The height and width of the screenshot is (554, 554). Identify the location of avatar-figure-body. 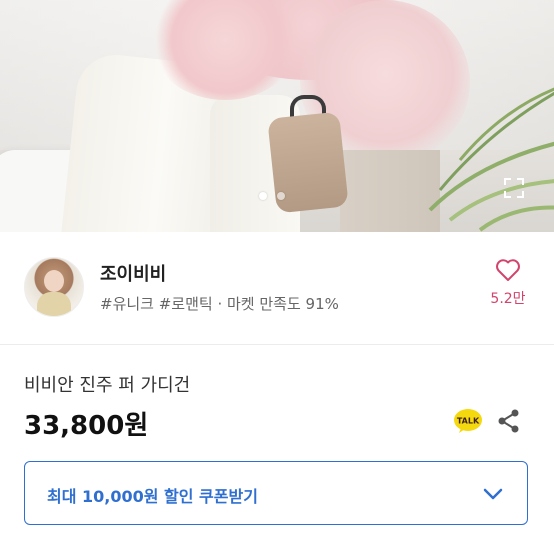
(54, 304).